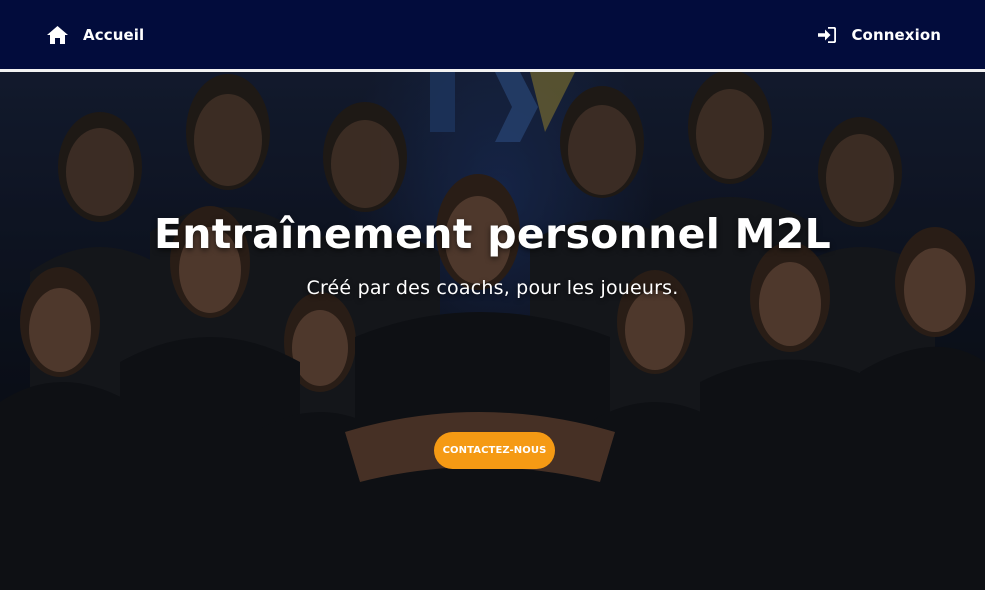 This screenshot has width=985, height=590. I want to click on top-navbar: Accueil Connexion, so click(492, 36).